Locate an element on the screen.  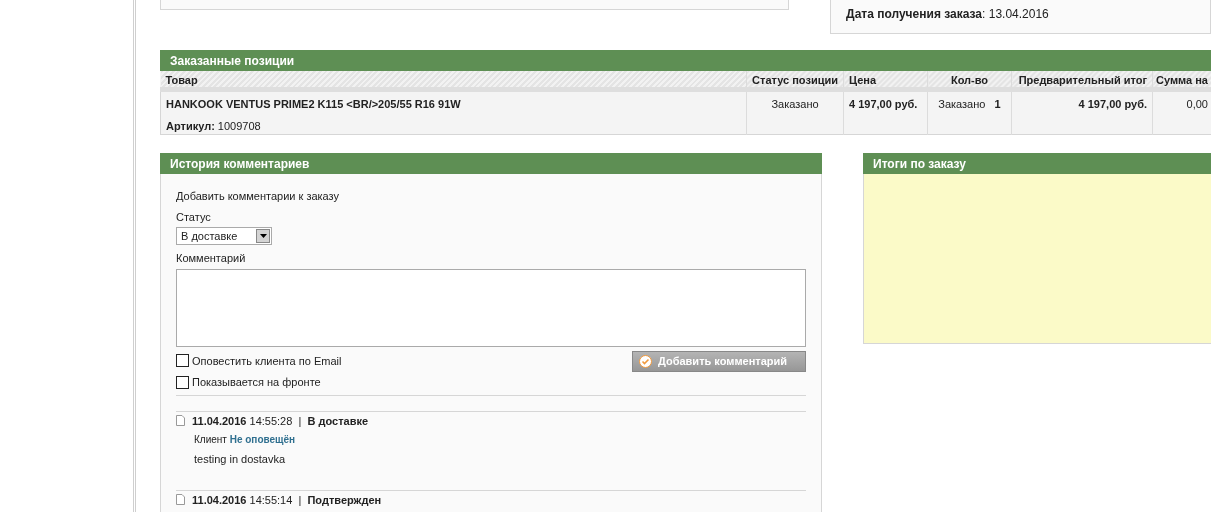
checkbox-label: Оповестить клиента по Email is located at coordinates (267, 361).